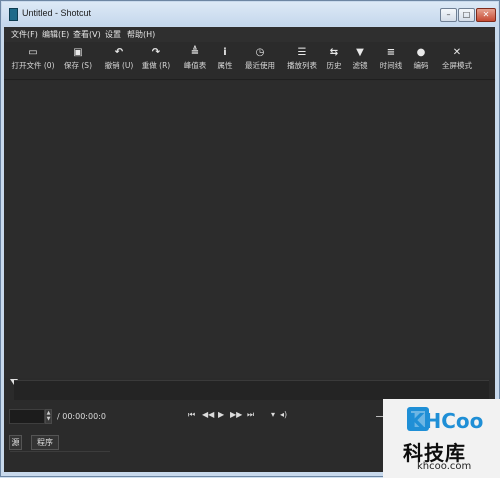 The width and height of the screenshot is (500, 478). Describe the element at coordinates (260, 65) in the screenshot. I see `recent-label: 最近使用` at that location.